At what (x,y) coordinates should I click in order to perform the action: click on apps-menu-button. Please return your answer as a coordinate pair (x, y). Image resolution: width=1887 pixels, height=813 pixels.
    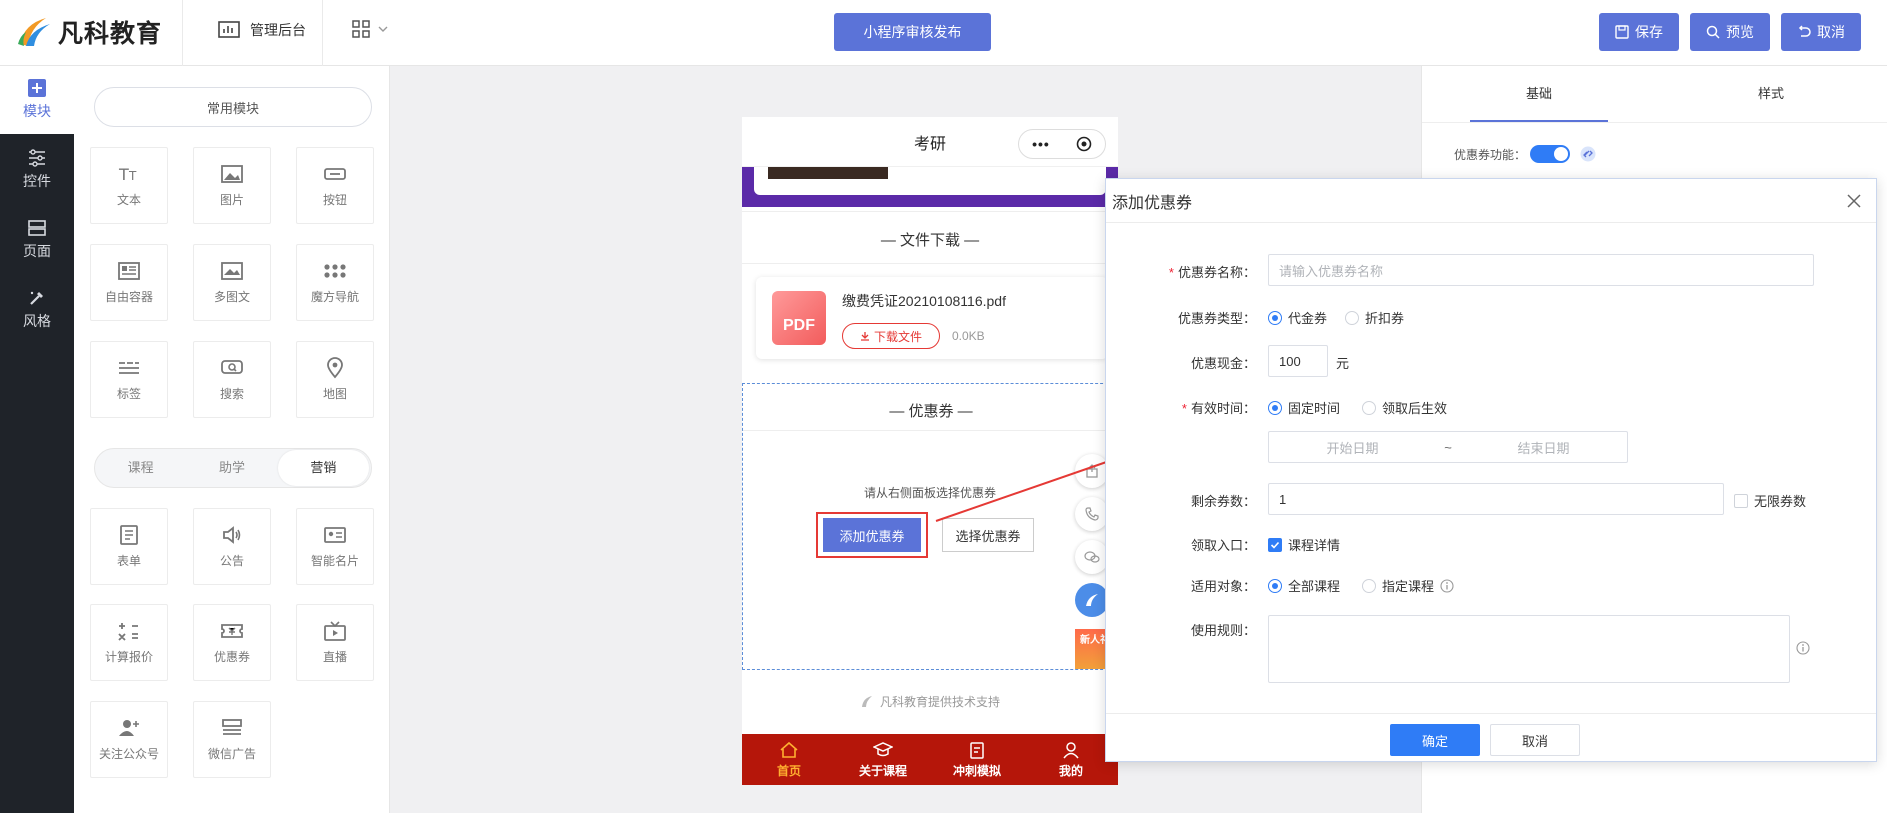
    Looking at the image, I should click on (370, 29).